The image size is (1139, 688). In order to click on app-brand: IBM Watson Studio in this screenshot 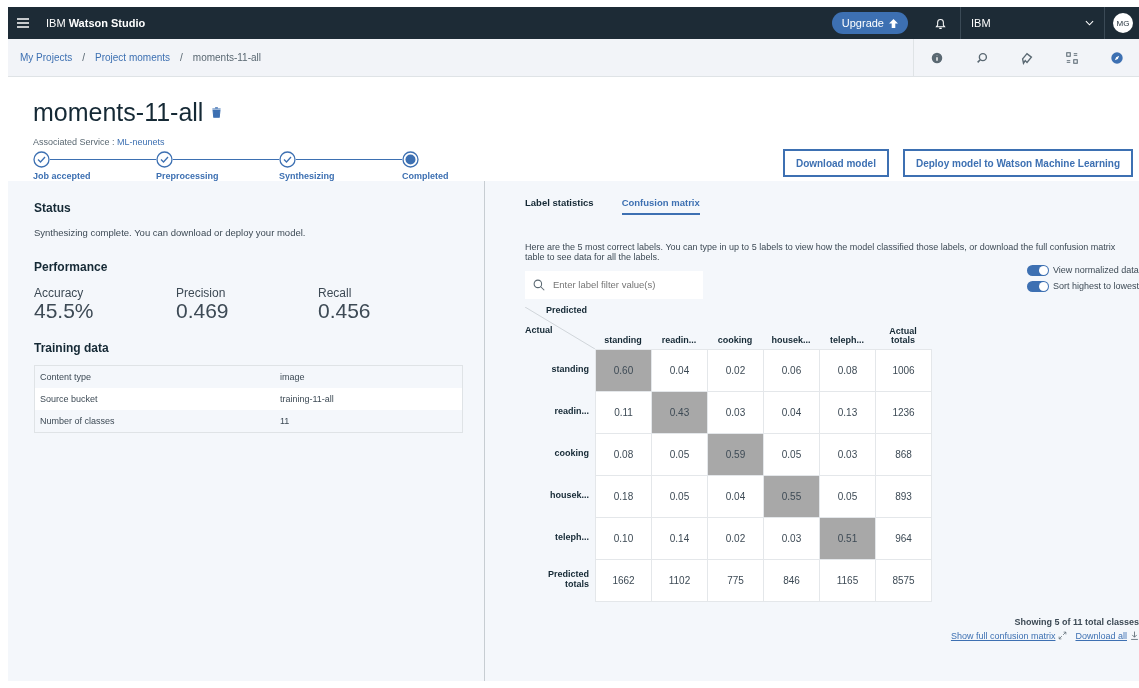, I will do `click(96, 23)`.